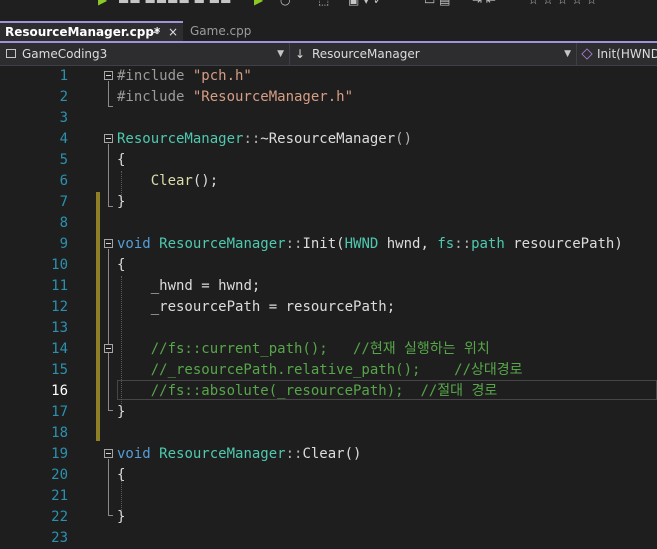  I want to click on code-line-17: }, so click(121, 412).